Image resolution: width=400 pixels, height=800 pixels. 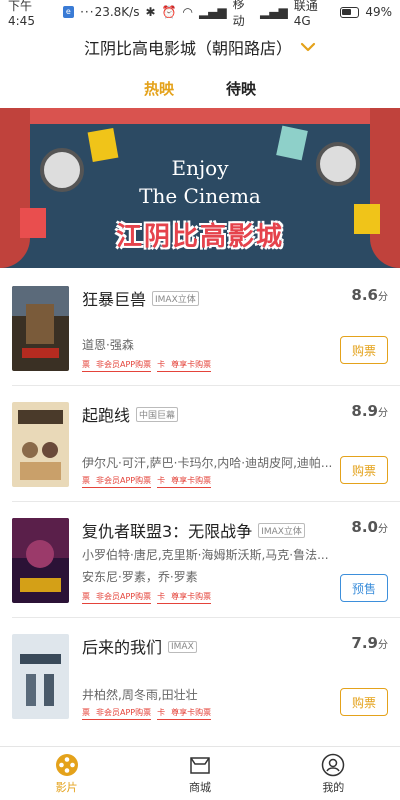 I want to click on movie-title: 起跑线 中国巨幕, so click(x=130, y=414).